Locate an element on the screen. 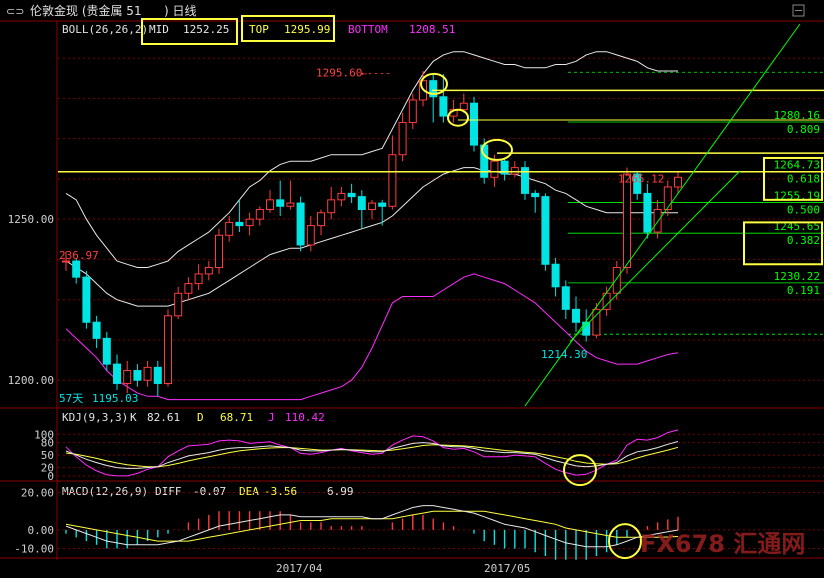 The height and width of the screenshot is (578, 824). boll-name: BOLL(26,26,2) is located at coordinates (105, 29).